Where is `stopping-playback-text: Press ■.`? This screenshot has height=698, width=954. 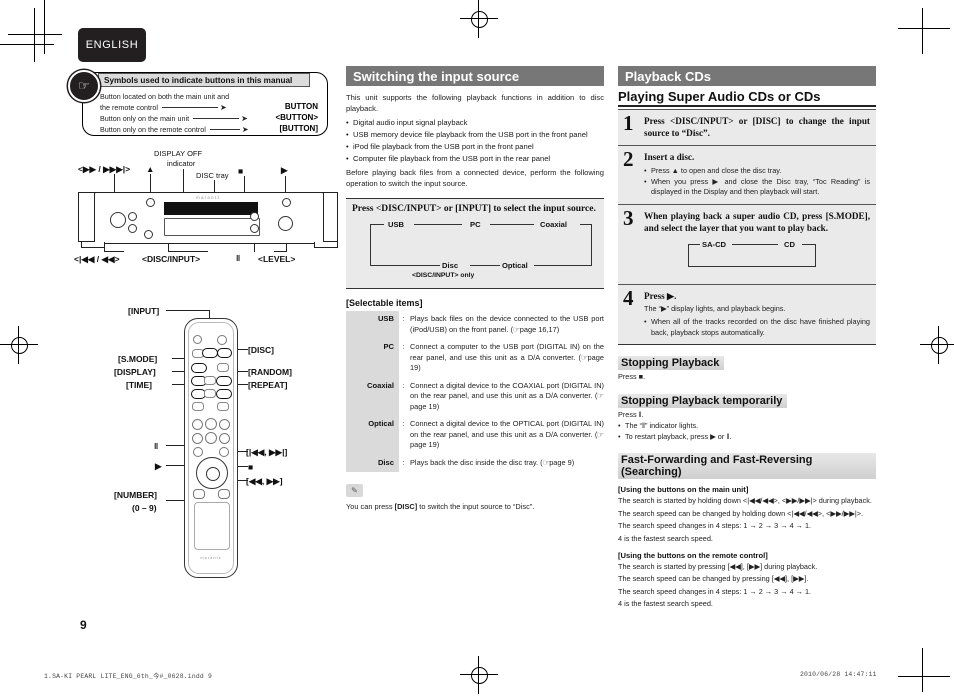
stopping-playback-text: Press ■. is located at coordinates (632, 376).